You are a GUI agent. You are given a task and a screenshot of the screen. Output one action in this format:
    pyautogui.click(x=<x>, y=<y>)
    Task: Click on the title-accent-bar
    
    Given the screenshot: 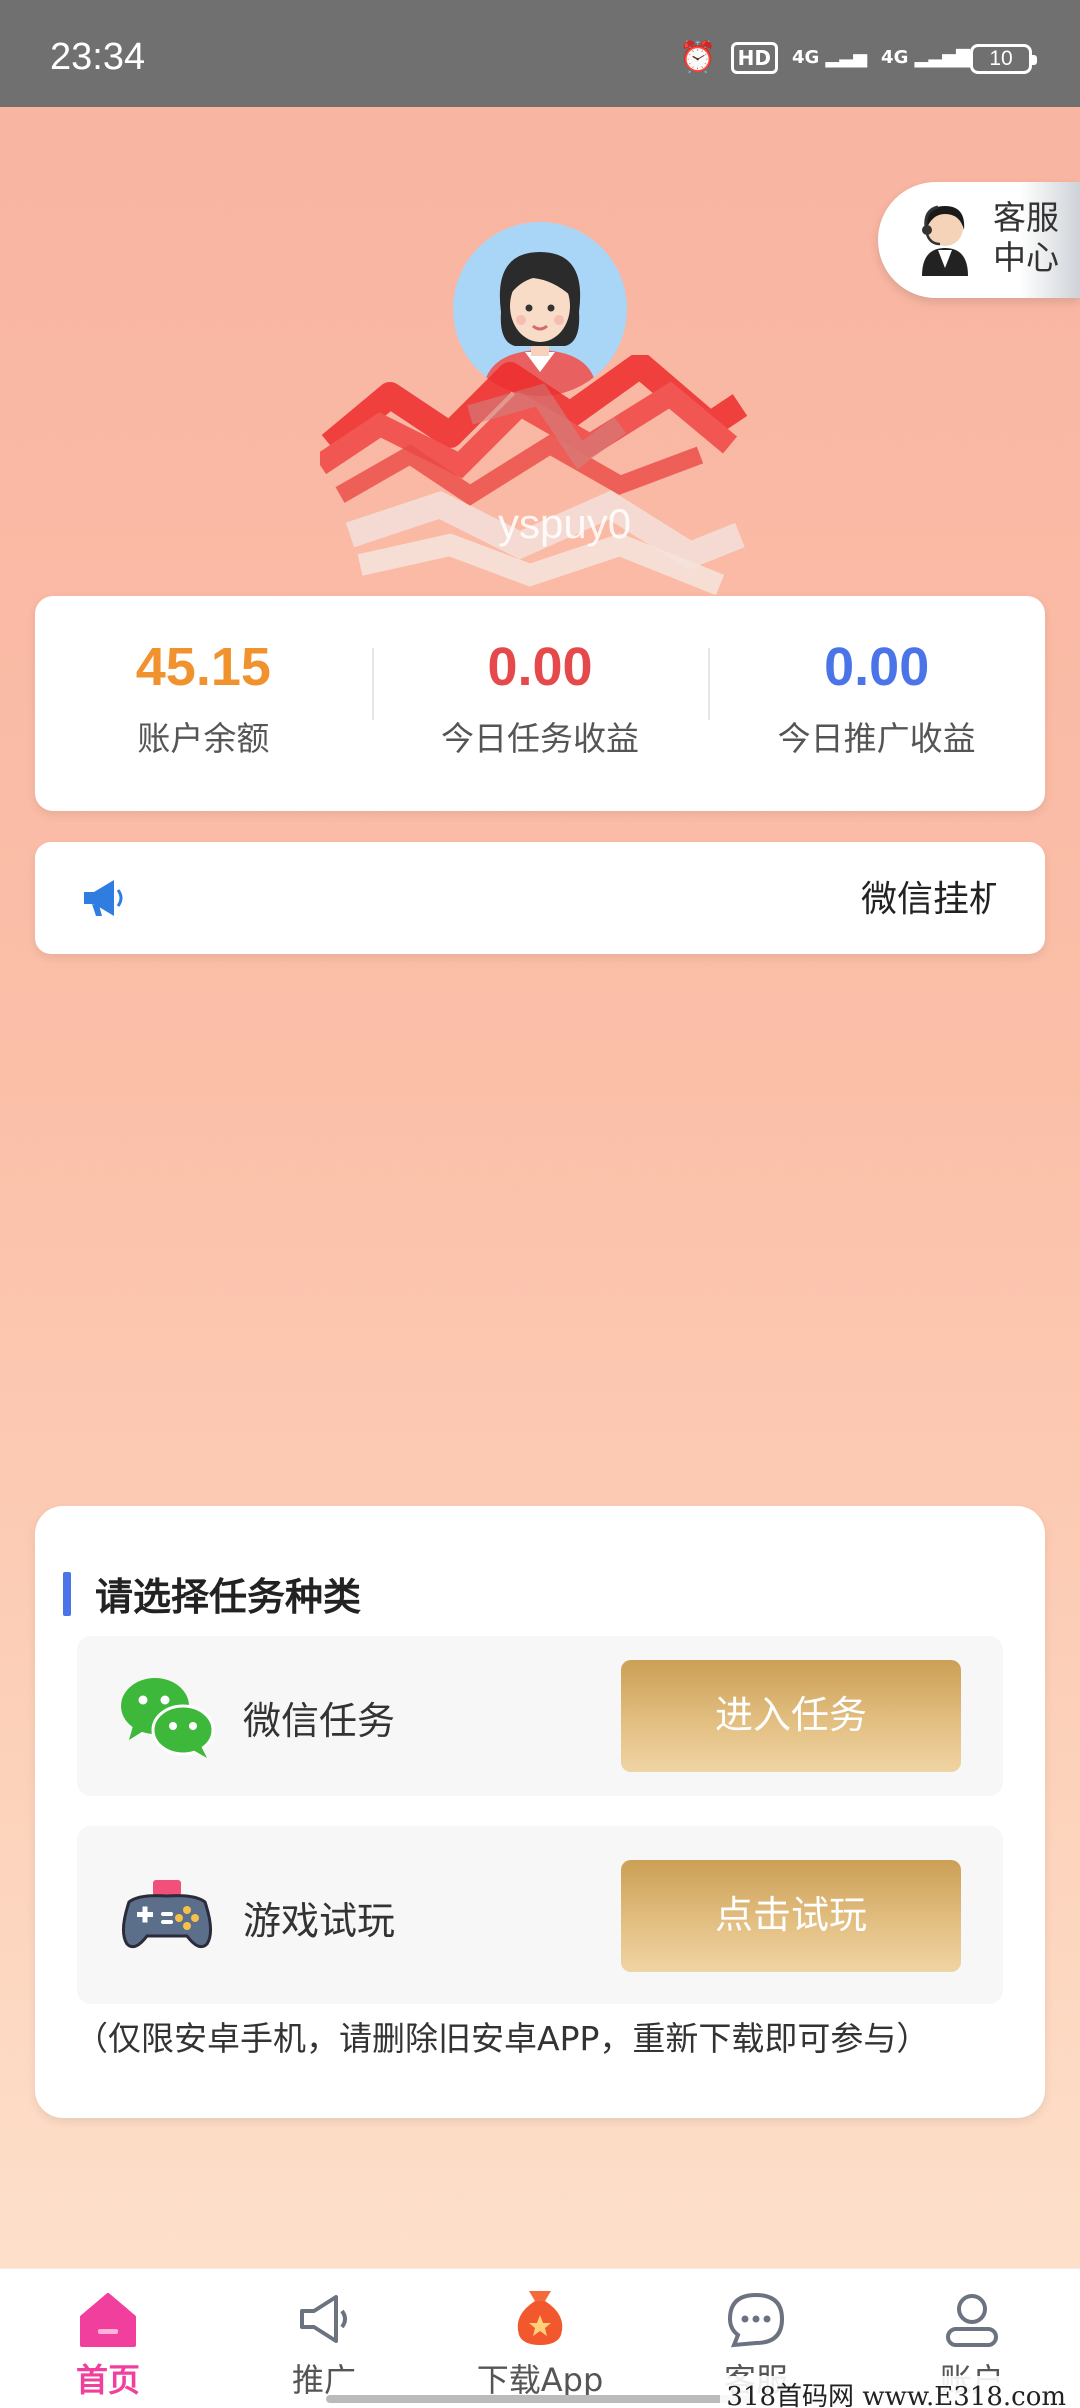 What is the action you would take?
    pyautogui.click(x=67, y=1594)
    